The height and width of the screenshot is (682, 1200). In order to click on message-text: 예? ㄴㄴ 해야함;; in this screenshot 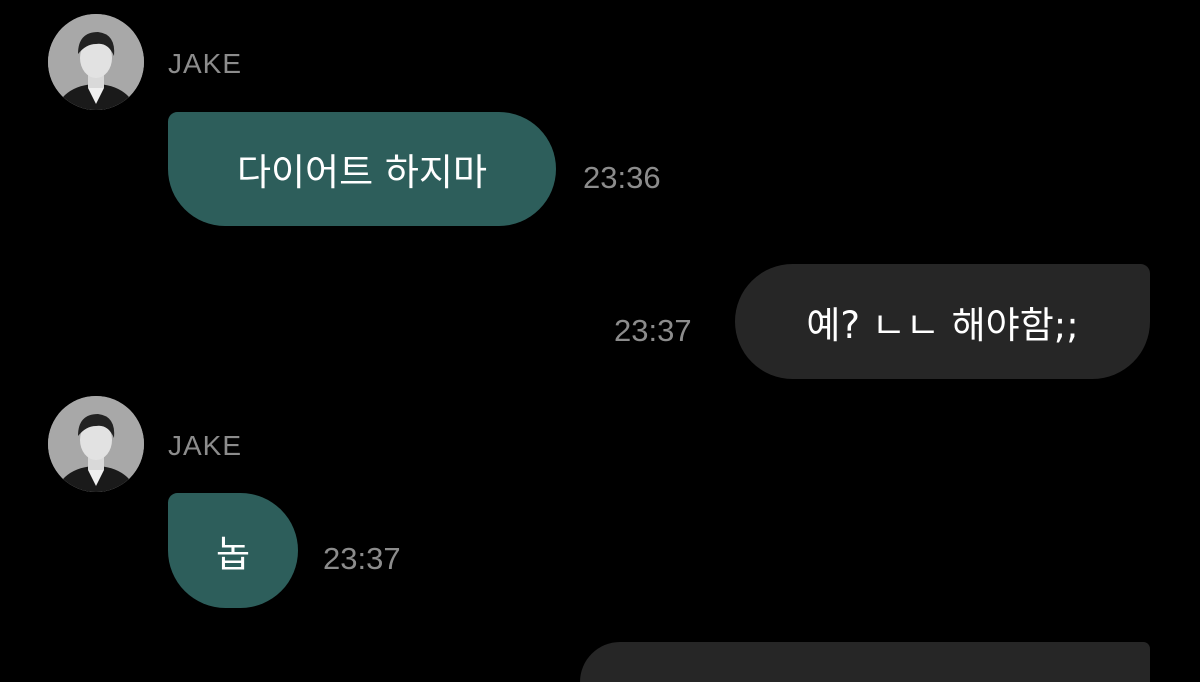, I will do `click(942, 325)`.